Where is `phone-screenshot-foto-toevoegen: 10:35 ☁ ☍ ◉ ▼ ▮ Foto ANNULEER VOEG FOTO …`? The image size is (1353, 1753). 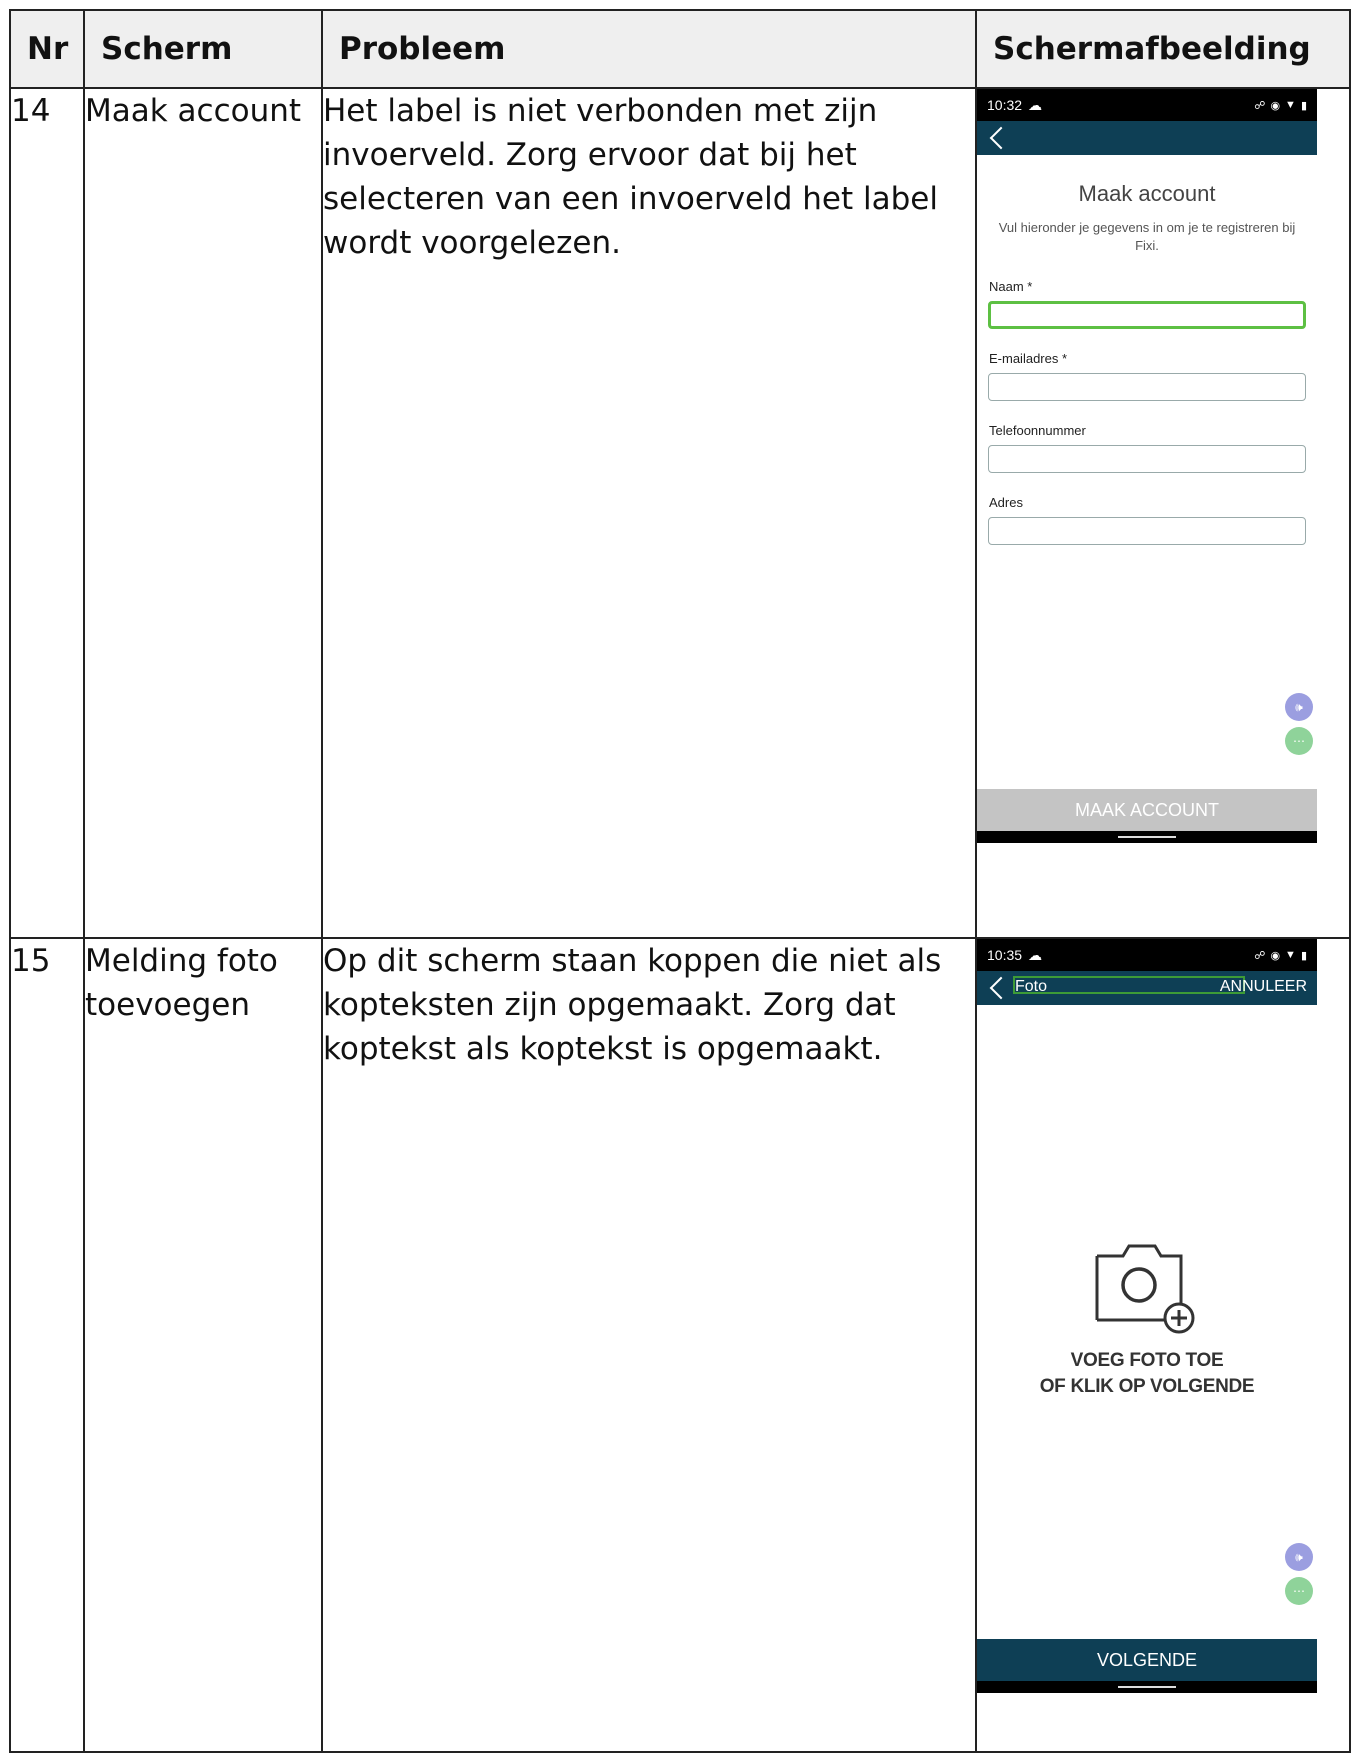
phone-screenshot-foto-toevoegen: 10:35 ☁ ☍ ◉ ▼ ▮ Foto ANNULEER VOEG FOTO … is located at coordinates (1147, 1345).